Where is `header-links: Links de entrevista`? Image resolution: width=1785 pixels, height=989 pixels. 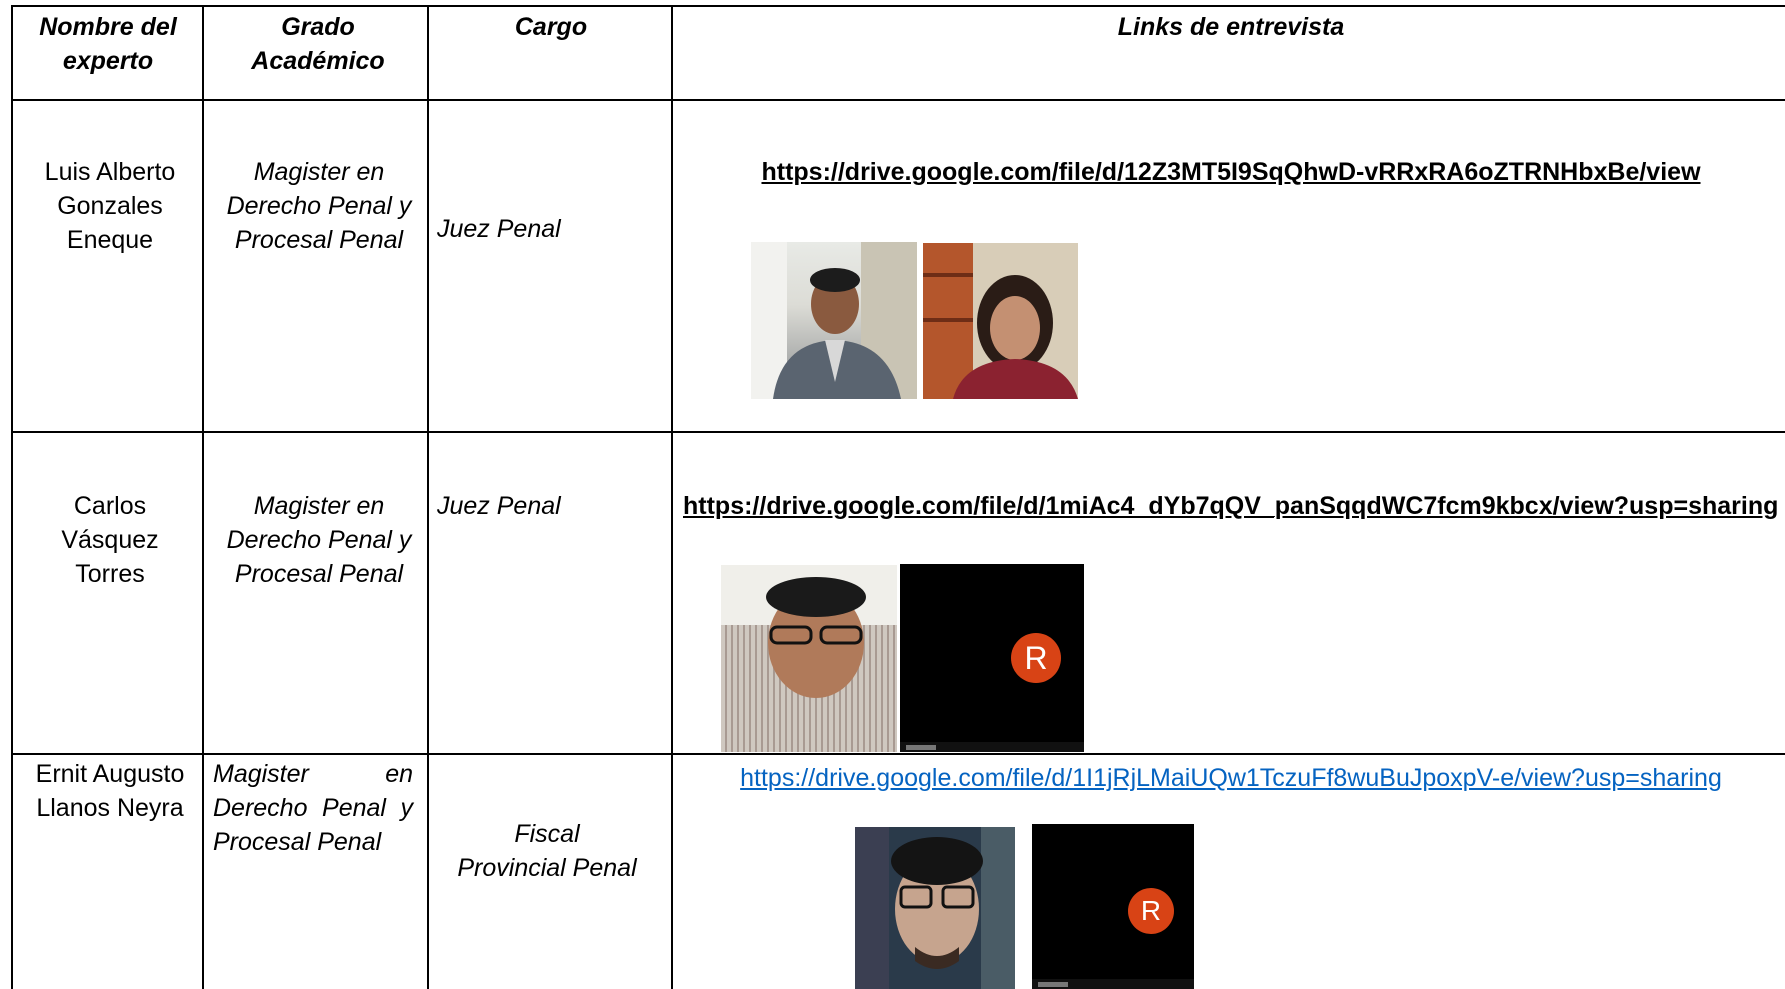 header-links: Links de entrevista is located at coordinates (1231, 27).